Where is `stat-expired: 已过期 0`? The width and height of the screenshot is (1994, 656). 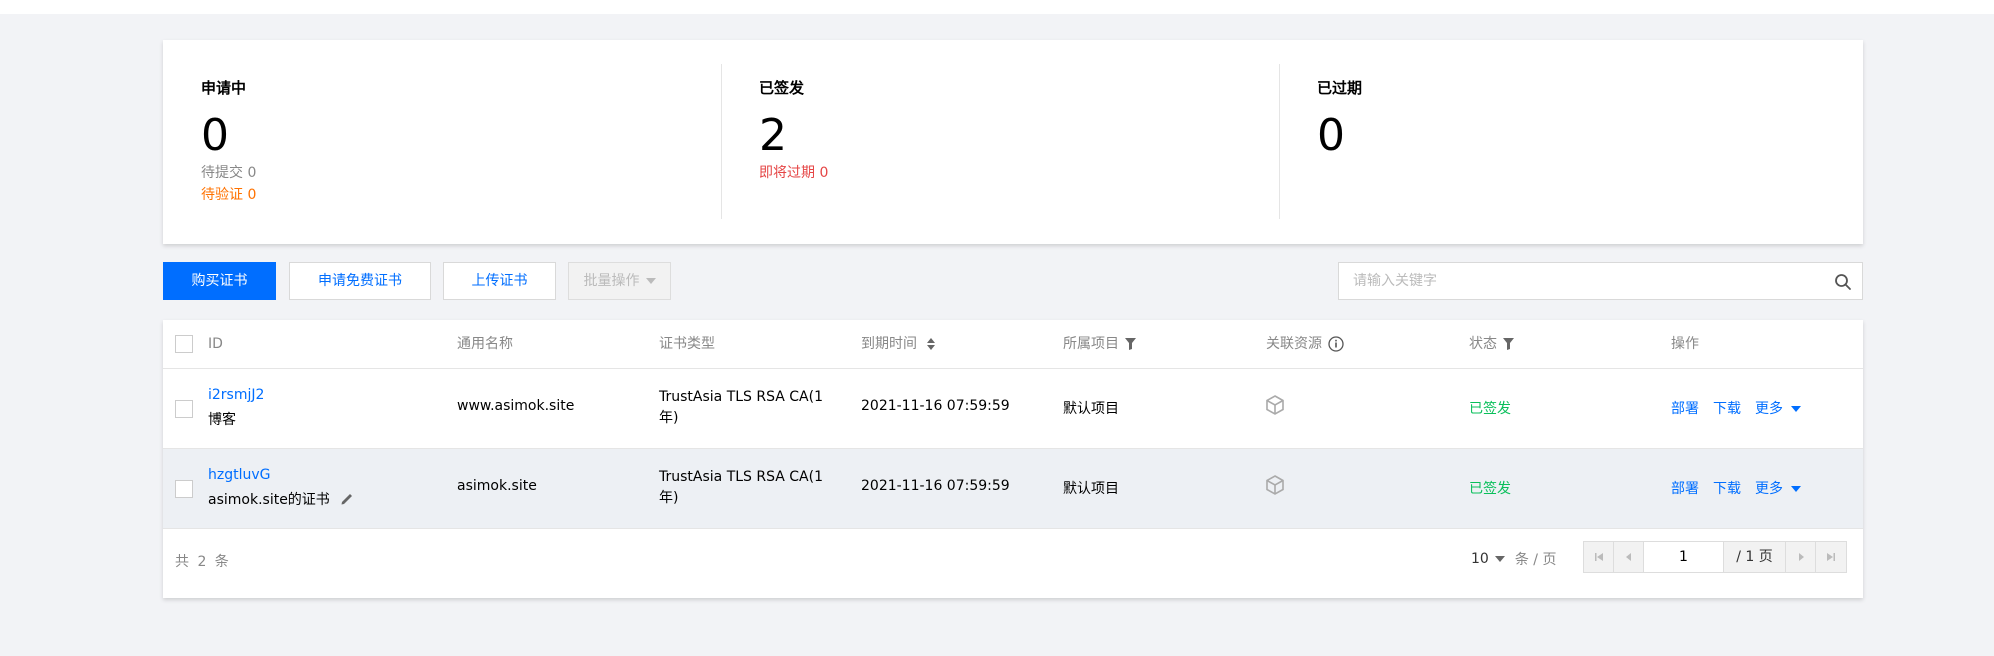 stat-expired: 已过期 0 is located at coordinates (1558, 142).